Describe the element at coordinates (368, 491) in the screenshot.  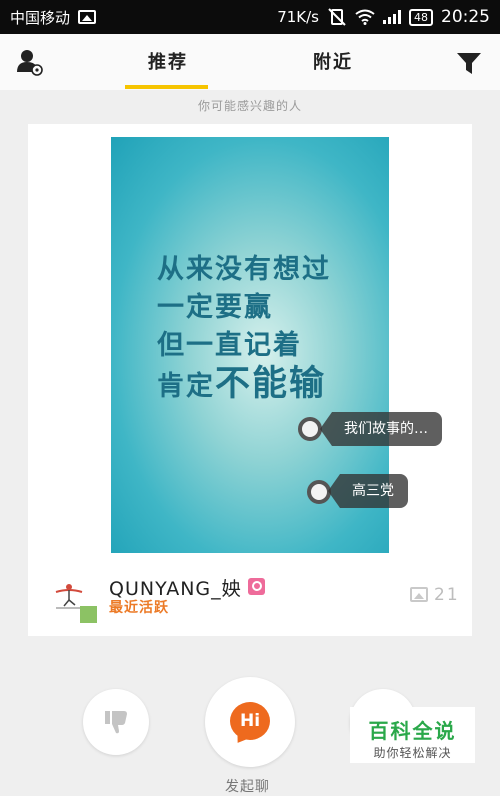
I see `interest-tag: 高三党` at that location.